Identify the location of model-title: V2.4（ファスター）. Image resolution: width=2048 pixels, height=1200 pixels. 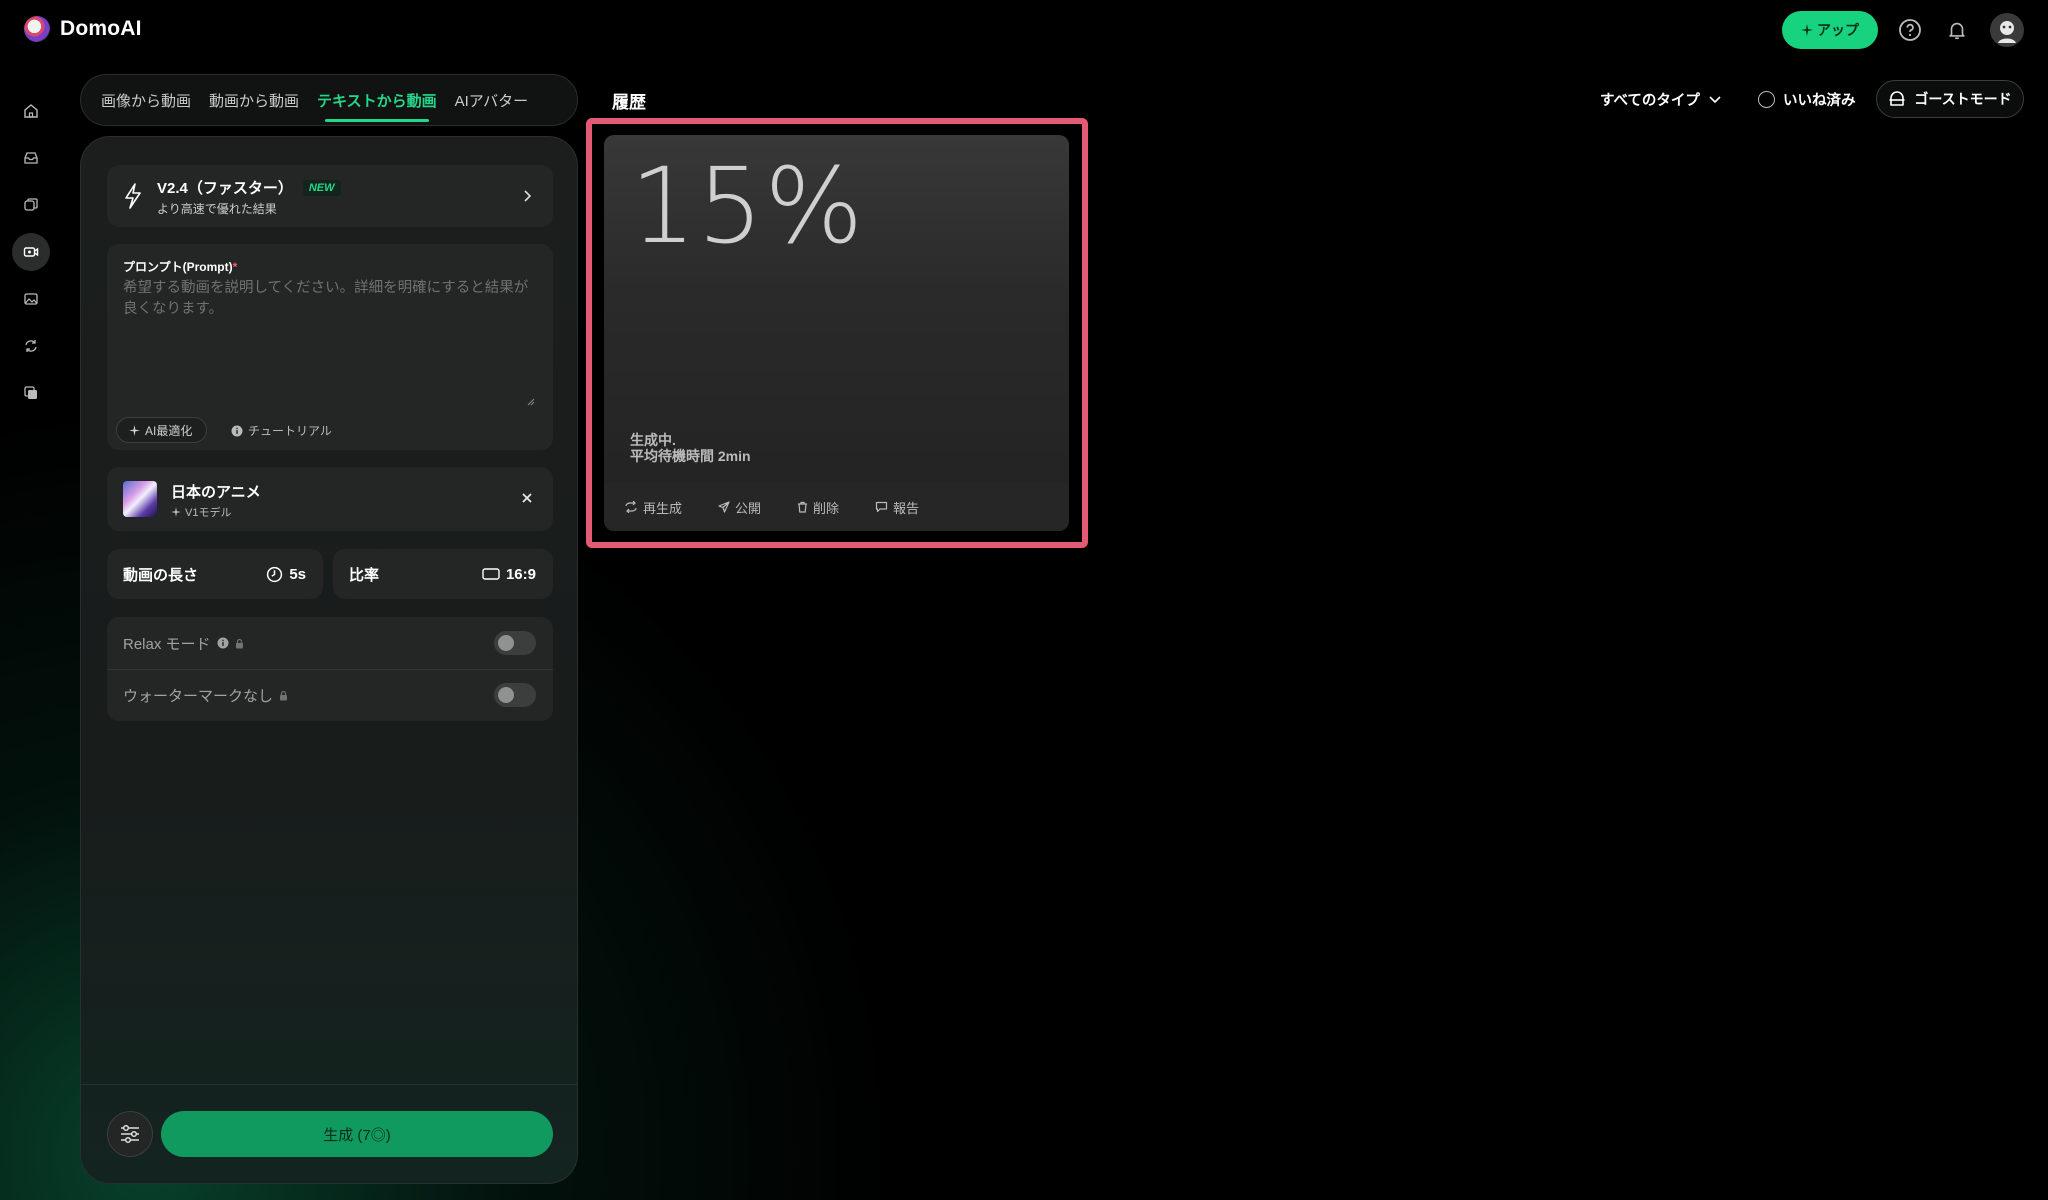
(225, 188).